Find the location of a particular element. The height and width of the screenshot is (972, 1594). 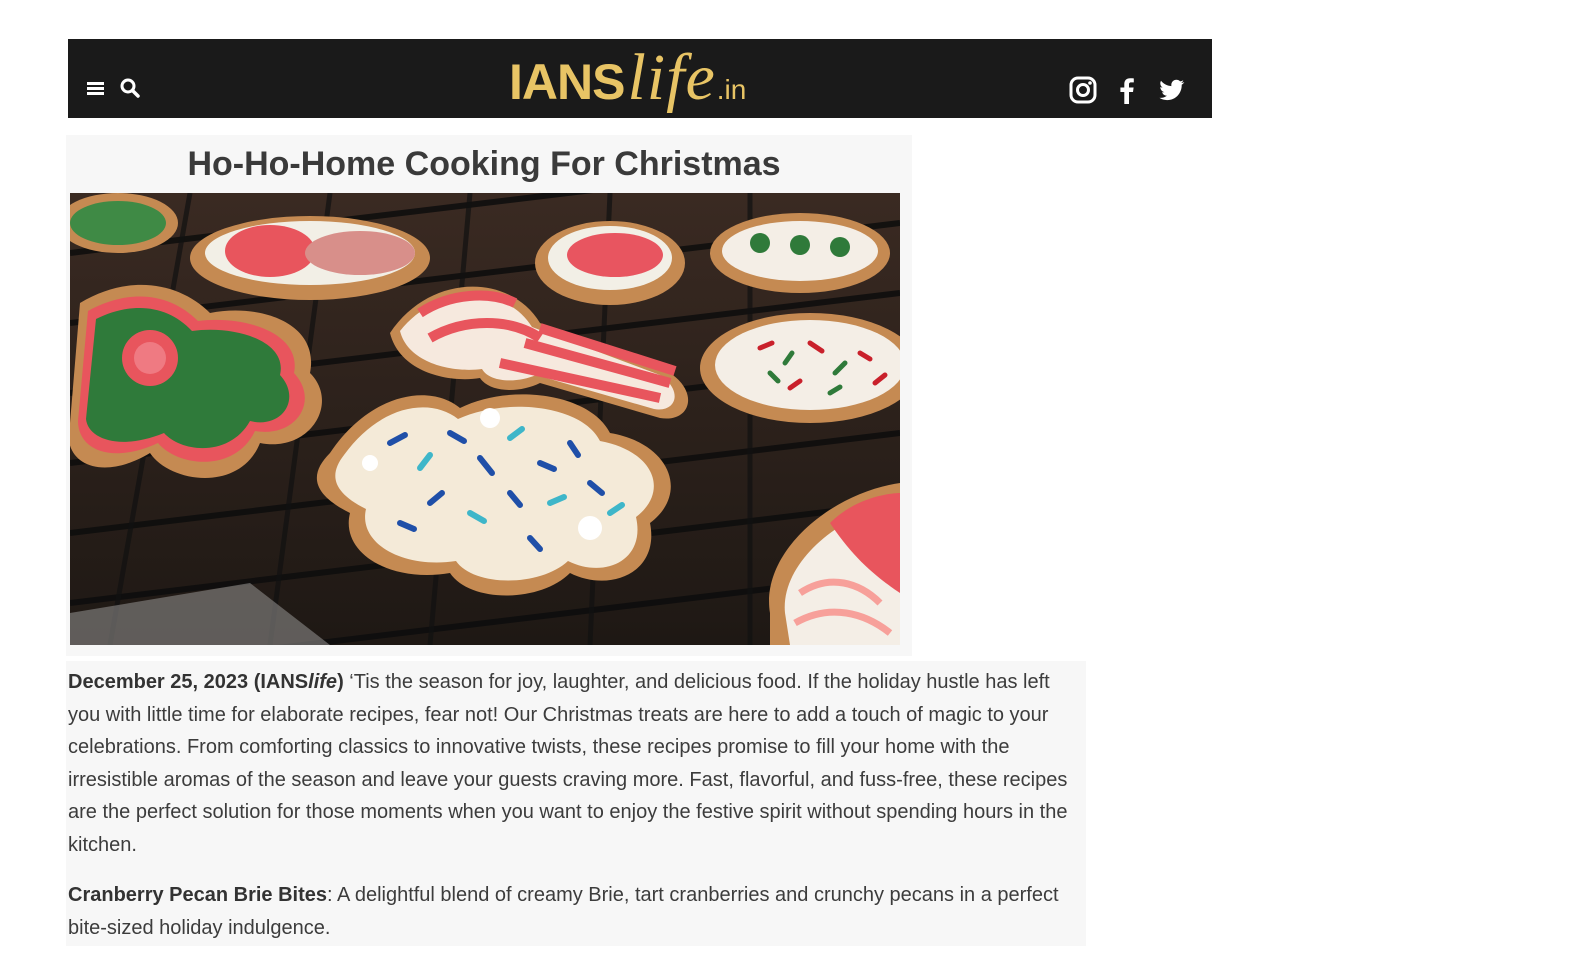

article-title: Ho-Ho-Home Cooking For Christmas is located at coordinates (484, 164).